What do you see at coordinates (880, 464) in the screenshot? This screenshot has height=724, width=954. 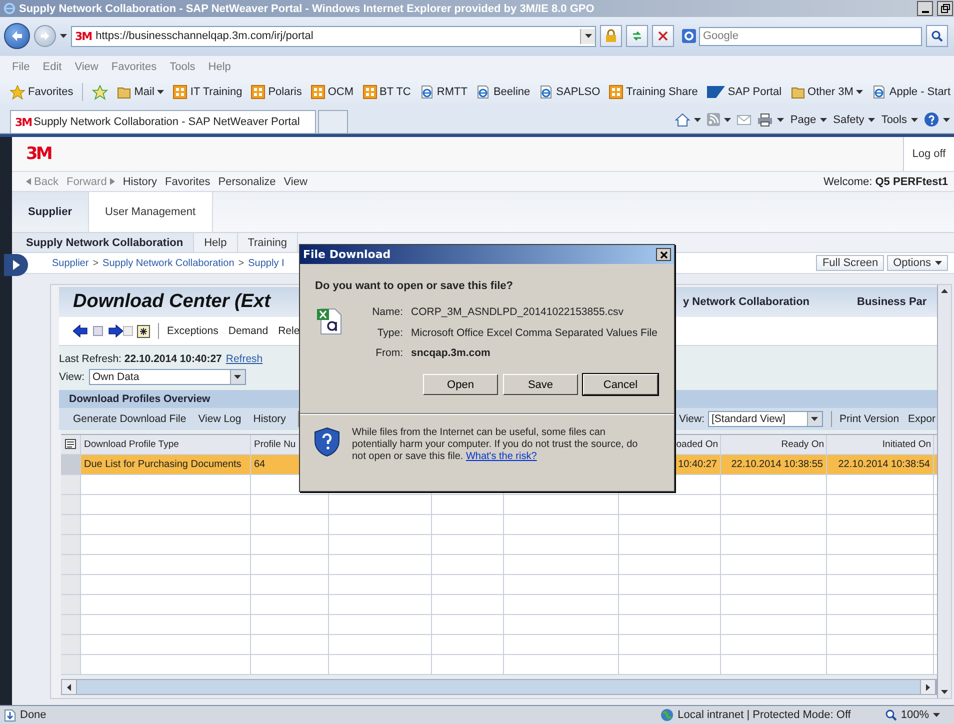 I see `table-cell: 22.10.2014 10:38:54` at bounding box center [880, 464].